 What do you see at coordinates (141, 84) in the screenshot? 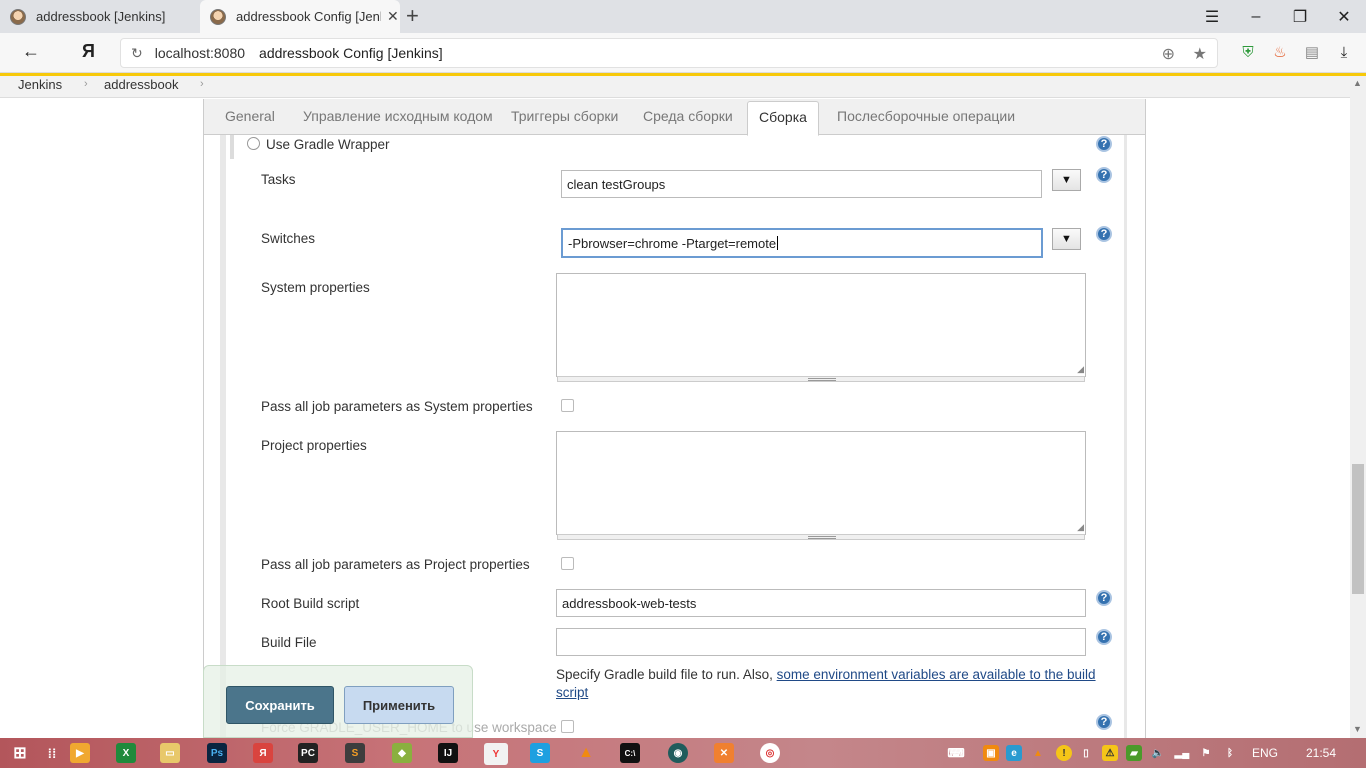
I see `breadcrumb-addressbook: addressbook` at bounding box center [141, 84].